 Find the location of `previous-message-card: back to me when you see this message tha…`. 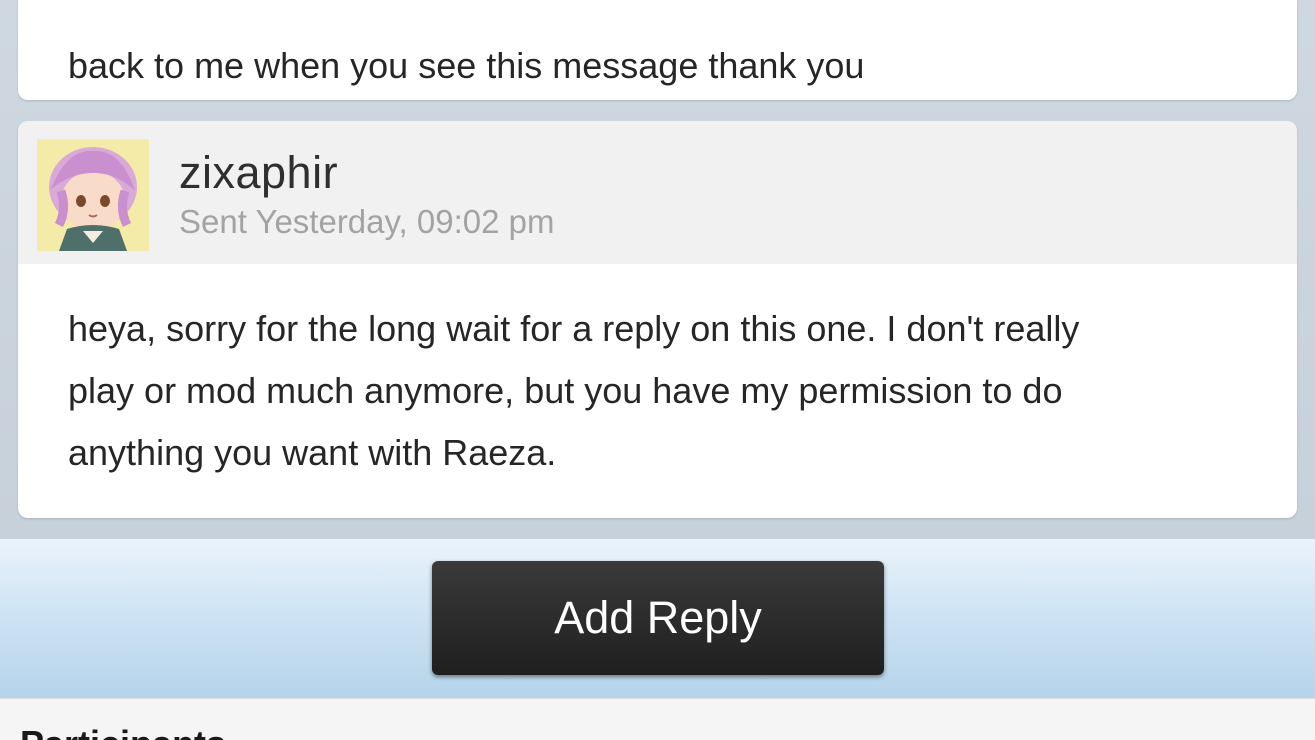

previous-message-card: back to me when you see this message tha… is located at coordinates (657, 50).